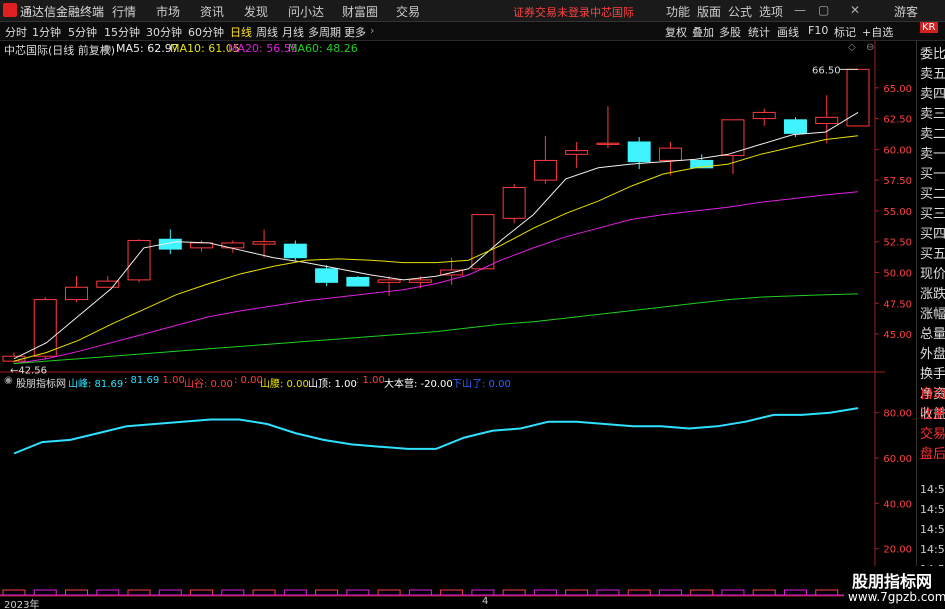 Image resolution: width=945 pixels, height=609 pixels. What do you see at coordinates (293, 32) in the screenshot?
I see `period-monthly: 月线` at bounding box center [293, 32].